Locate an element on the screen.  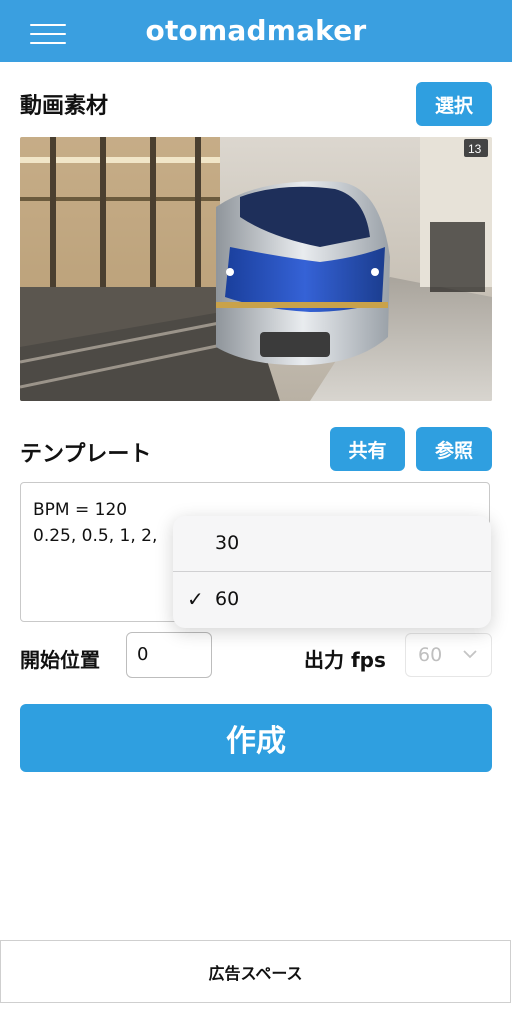
fps-select: 60 is located at coordinates (448, 655).